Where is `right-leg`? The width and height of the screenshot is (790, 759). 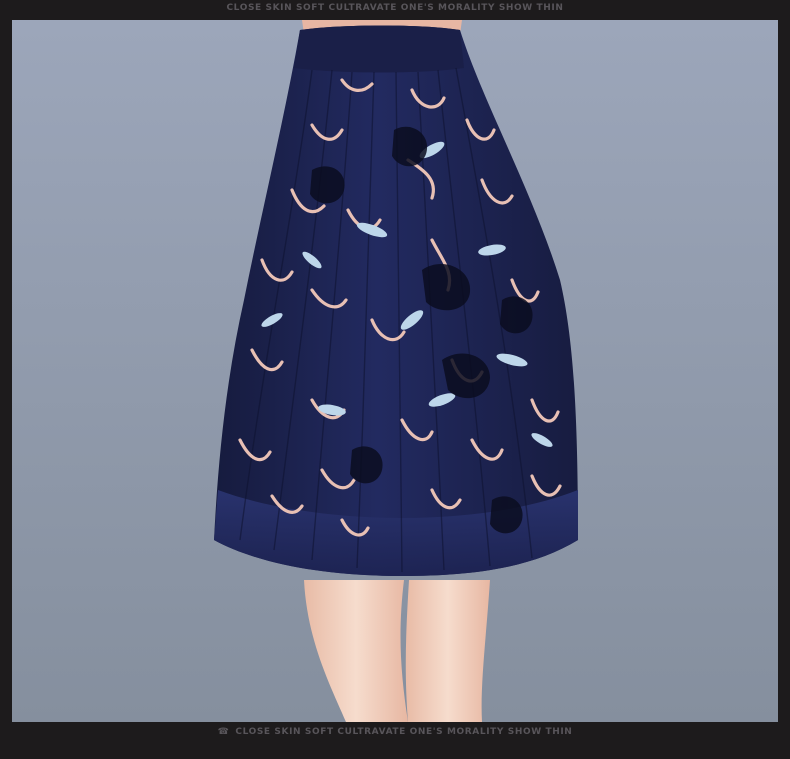
right-leg is located at coordinates (447, 651).